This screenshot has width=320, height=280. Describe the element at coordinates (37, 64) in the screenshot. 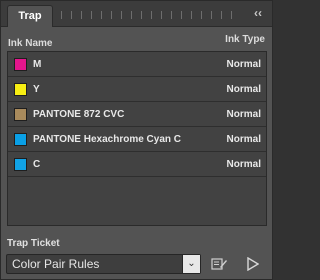

I see `ink-name: M` at that location.